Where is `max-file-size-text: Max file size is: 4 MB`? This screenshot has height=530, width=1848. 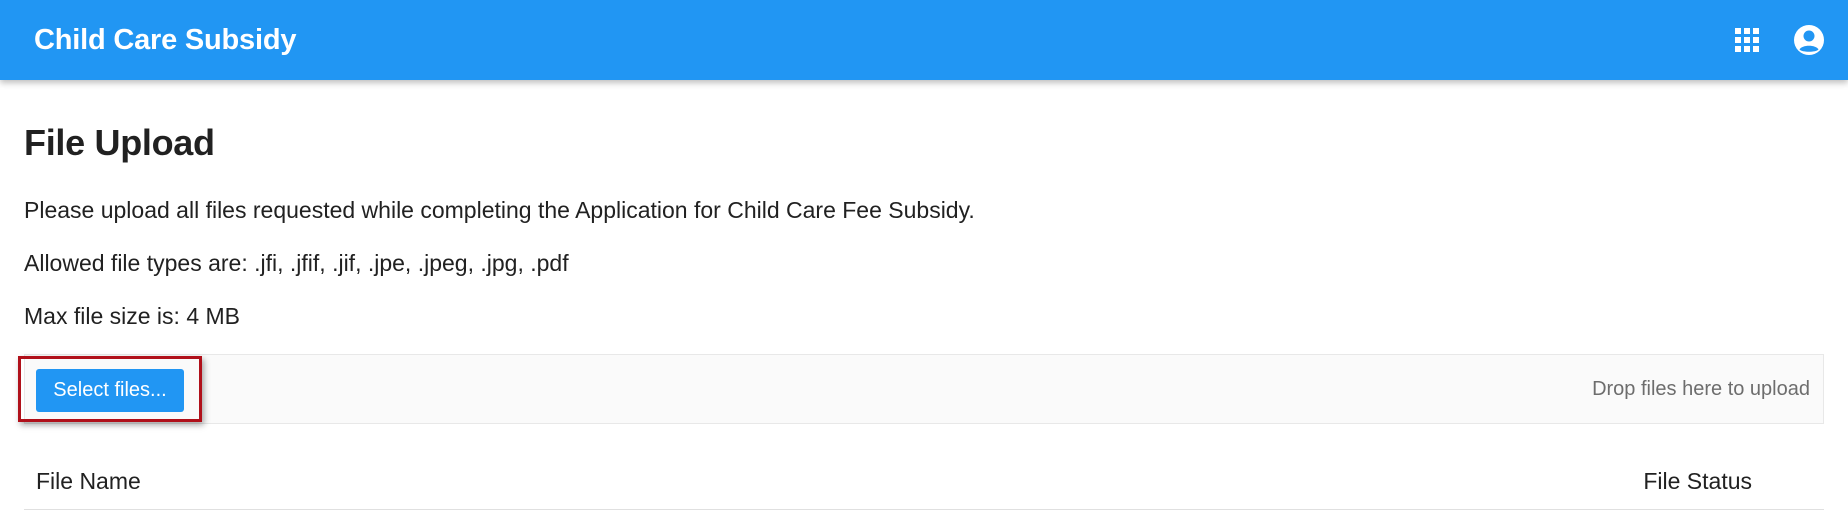
max-file-size-text: Max file size is: 4 MB is located at coordinates (132, 316).